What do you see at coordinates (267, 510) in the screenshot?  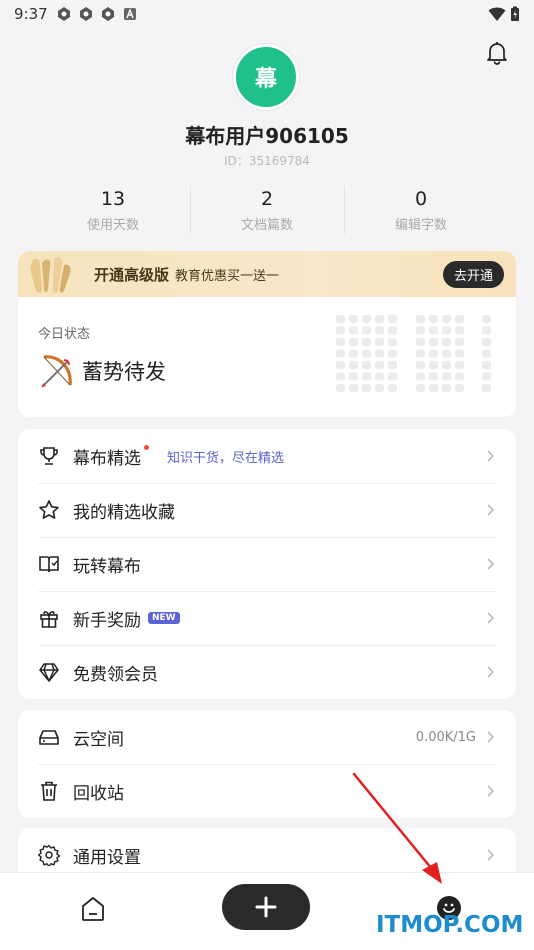 I see `menu-item-favorites: 我的精选收藏` at bounding box center [267, 510].